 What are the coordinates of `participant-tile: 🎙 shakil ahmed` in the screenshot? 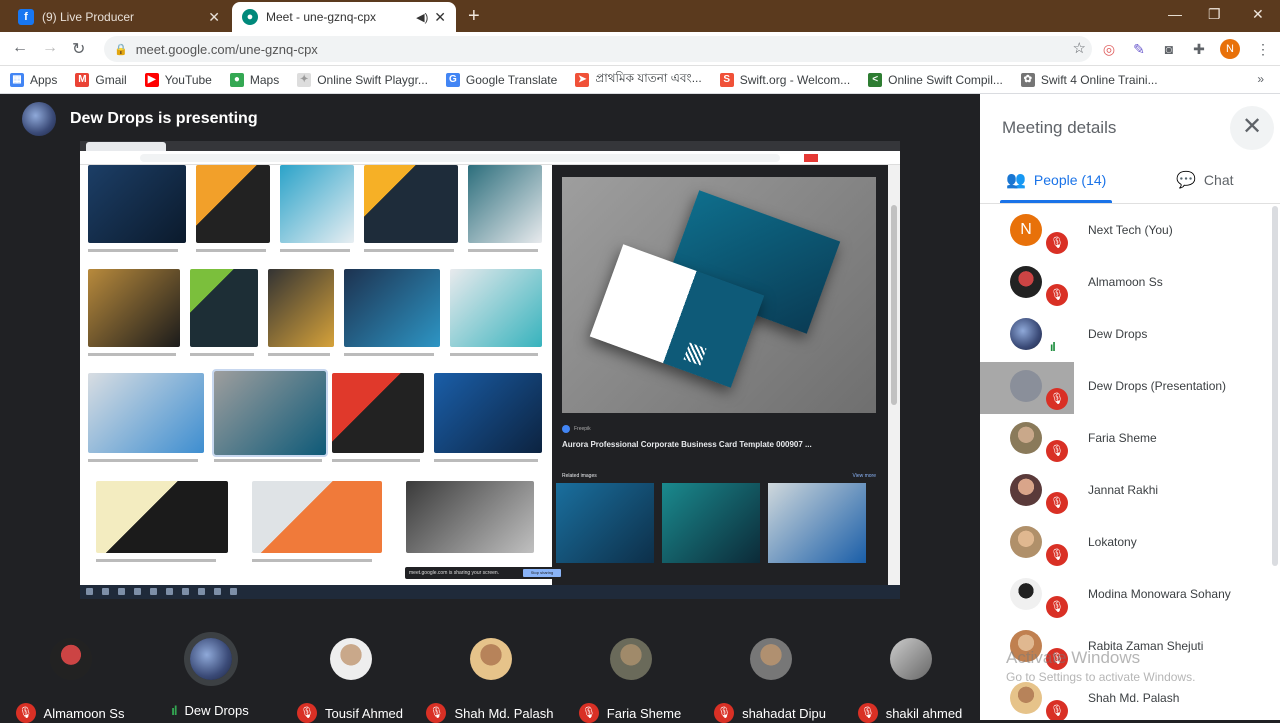 It's located at (910, 672).